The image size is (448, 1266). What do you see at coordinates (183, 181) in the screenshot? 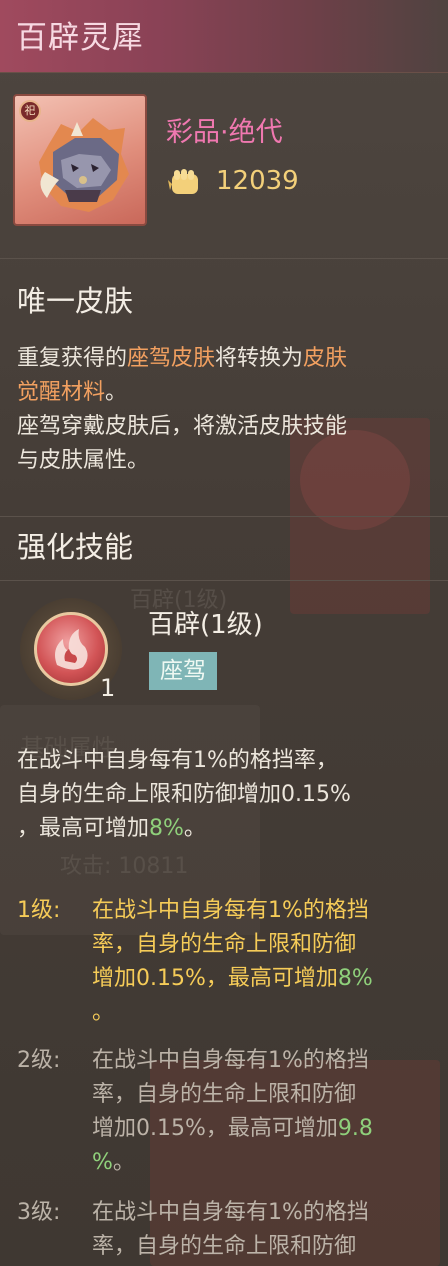
I see `fist-power-icon` at bounding box center [183, 181].